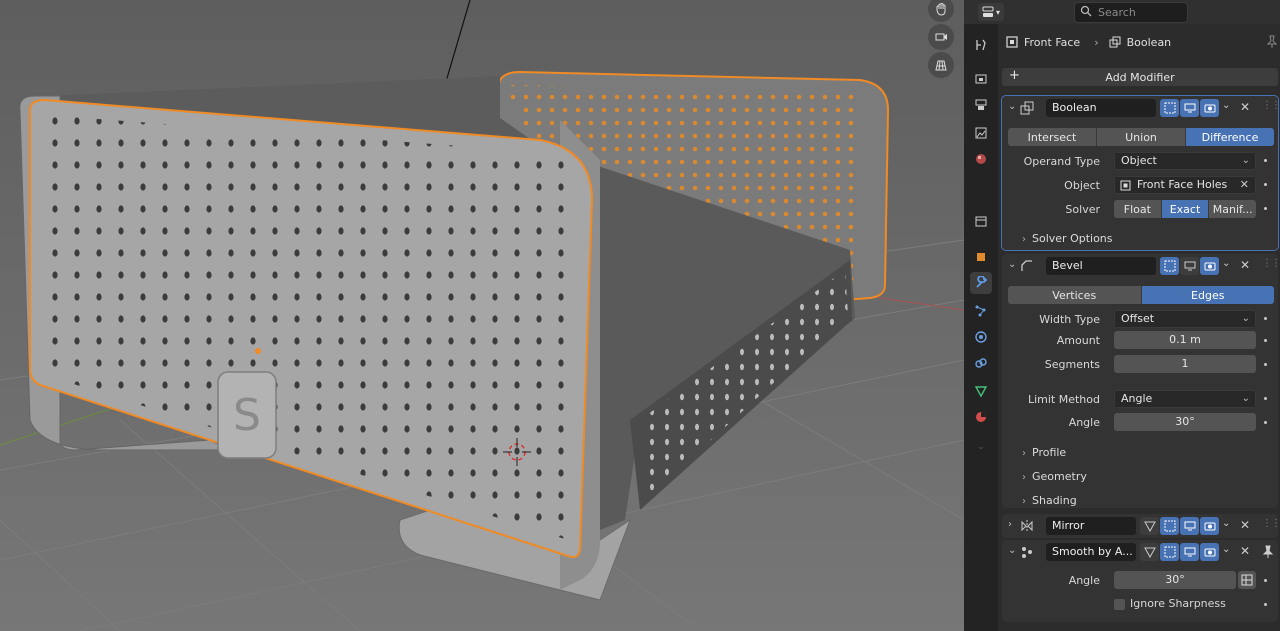 This screenshot has width=1280, height=631. What do you see at coordinates (1185, 340) in the screenshot?
I see `amount-field: 0.1 m` at bounding box center [1185, 340].